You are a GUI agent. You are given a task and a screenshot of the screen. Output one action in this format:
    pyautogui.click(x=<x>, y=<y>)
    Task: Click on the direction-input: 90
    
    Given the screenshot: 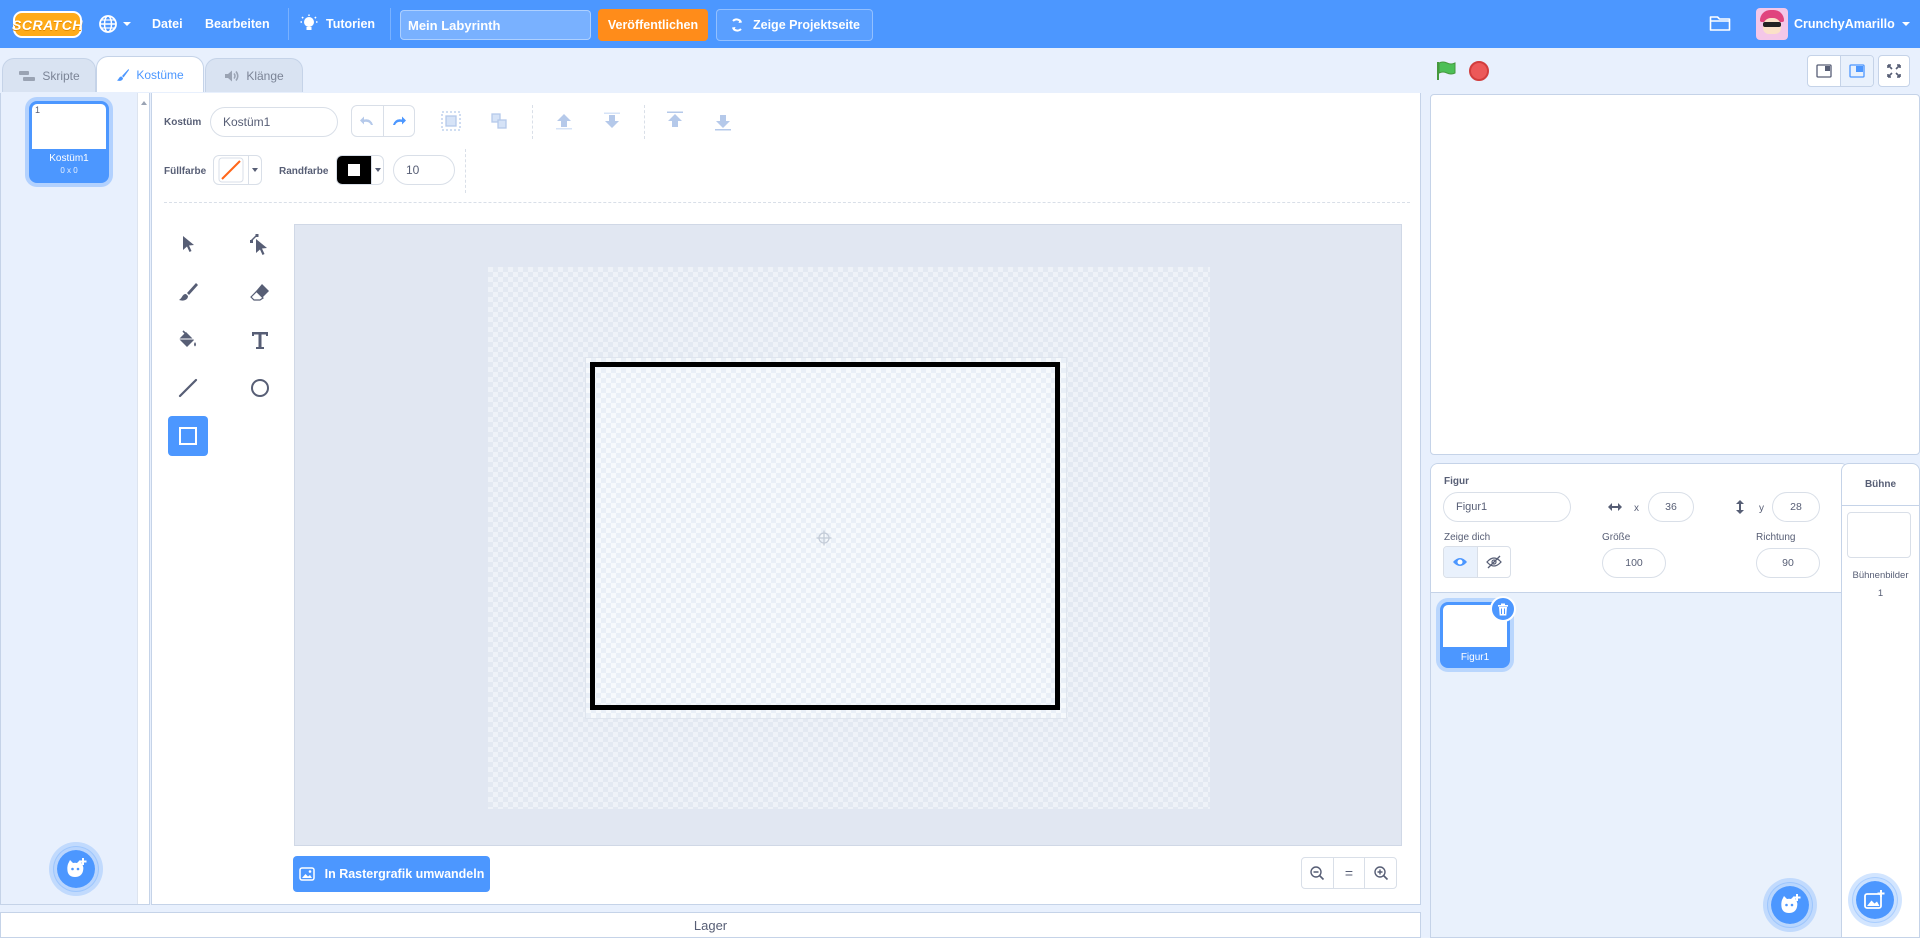 What is the action you would take?
    pyautogui.click(x=1788, y=563)
    